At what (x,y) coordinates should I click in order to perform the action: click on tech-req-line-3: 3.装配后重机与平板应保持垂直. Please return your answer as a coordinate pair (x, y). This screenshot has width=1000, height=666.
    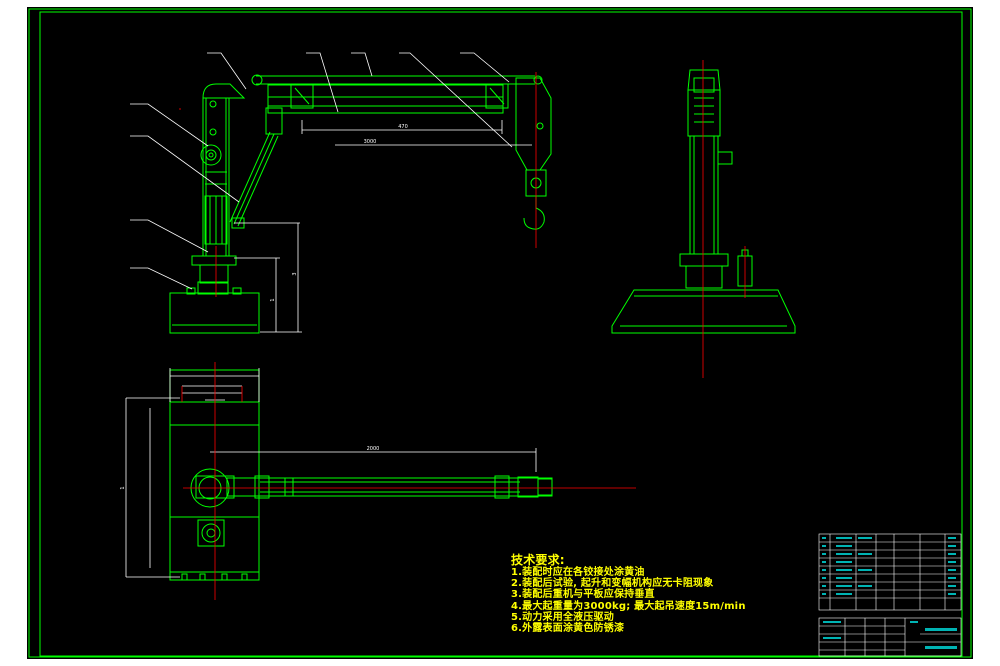
    Looking at the image, I should click on (583, 595).